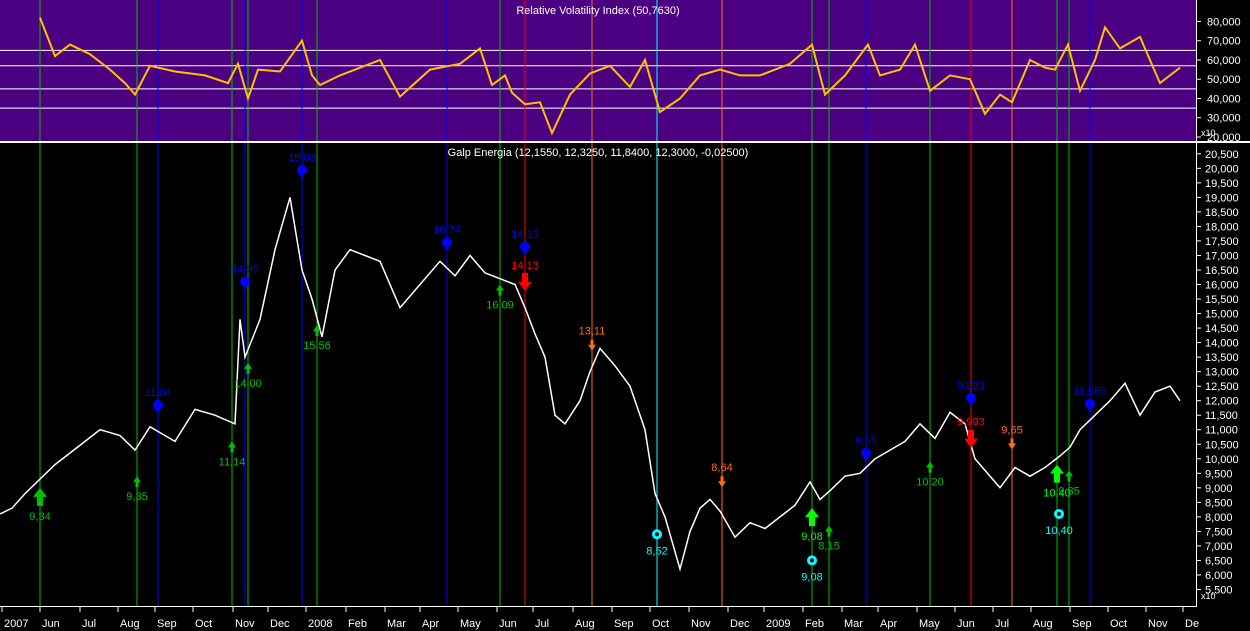 This screenshot has width=1250, height=631. Describe the element at coordinates (1222, 358) in the screenshot. I see `price-y-tick-label: 13,500` at that location.